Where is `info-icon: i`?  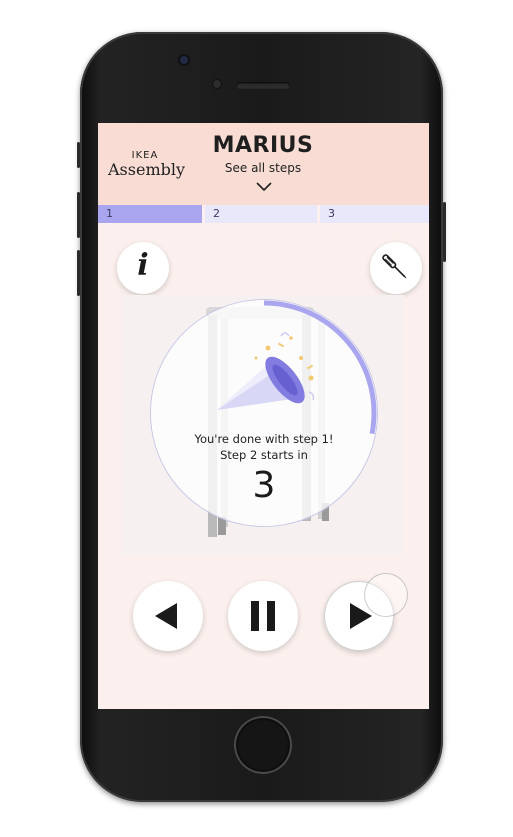
info-icon: i is located at coordinates (143, 265).